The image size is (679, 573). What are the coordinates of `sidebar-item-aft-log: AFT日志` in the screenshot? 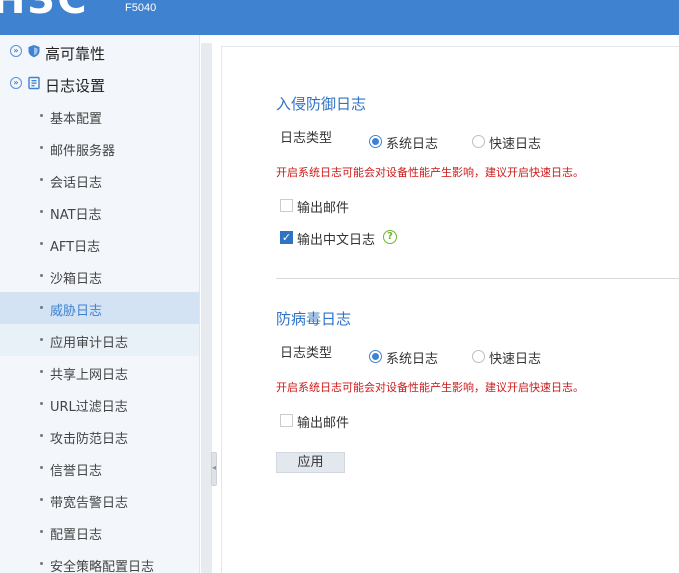 It's located at (99, 244).